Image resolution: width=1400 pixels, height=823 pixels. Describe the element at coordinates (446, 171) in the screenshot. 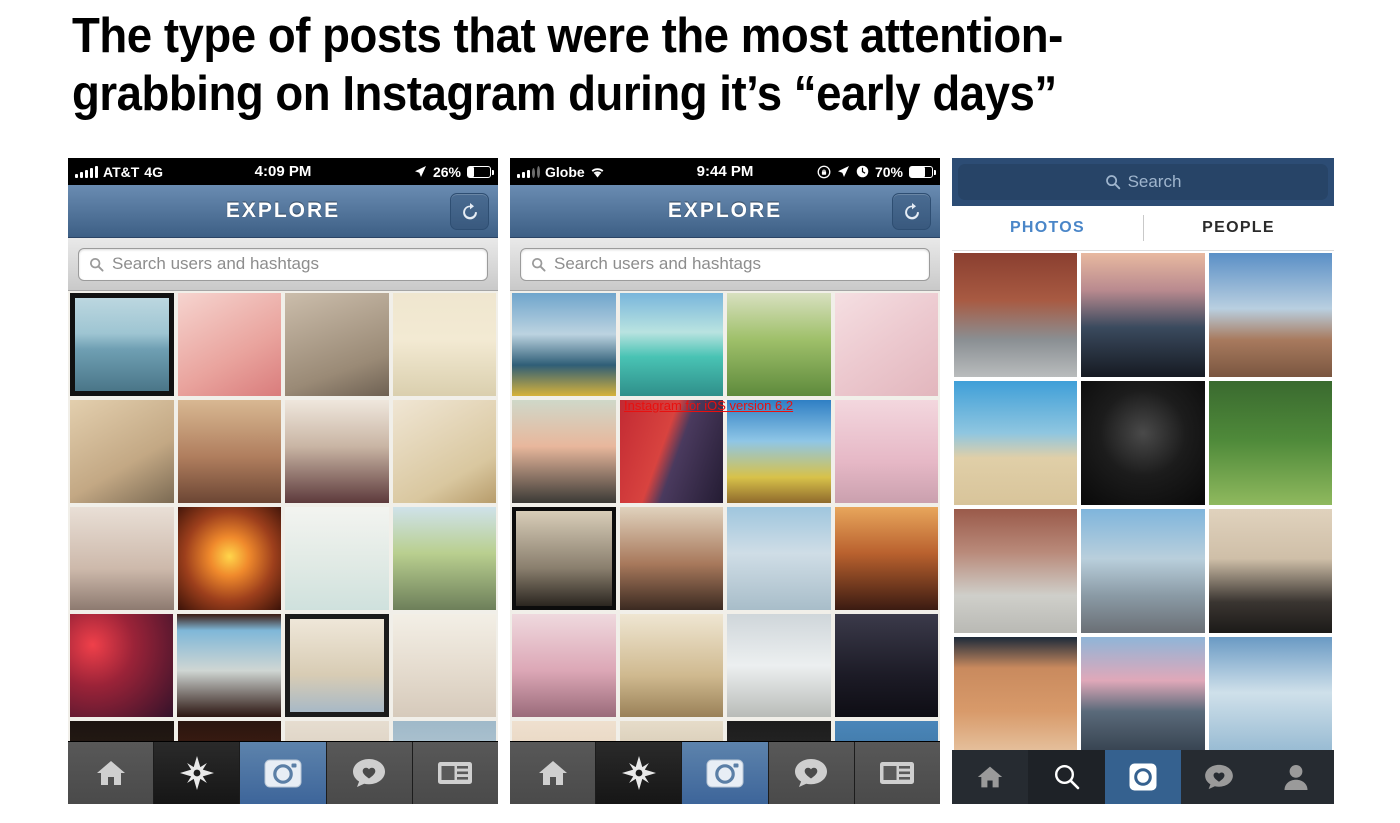

I see `battery-percent-label: 26%` at that location.